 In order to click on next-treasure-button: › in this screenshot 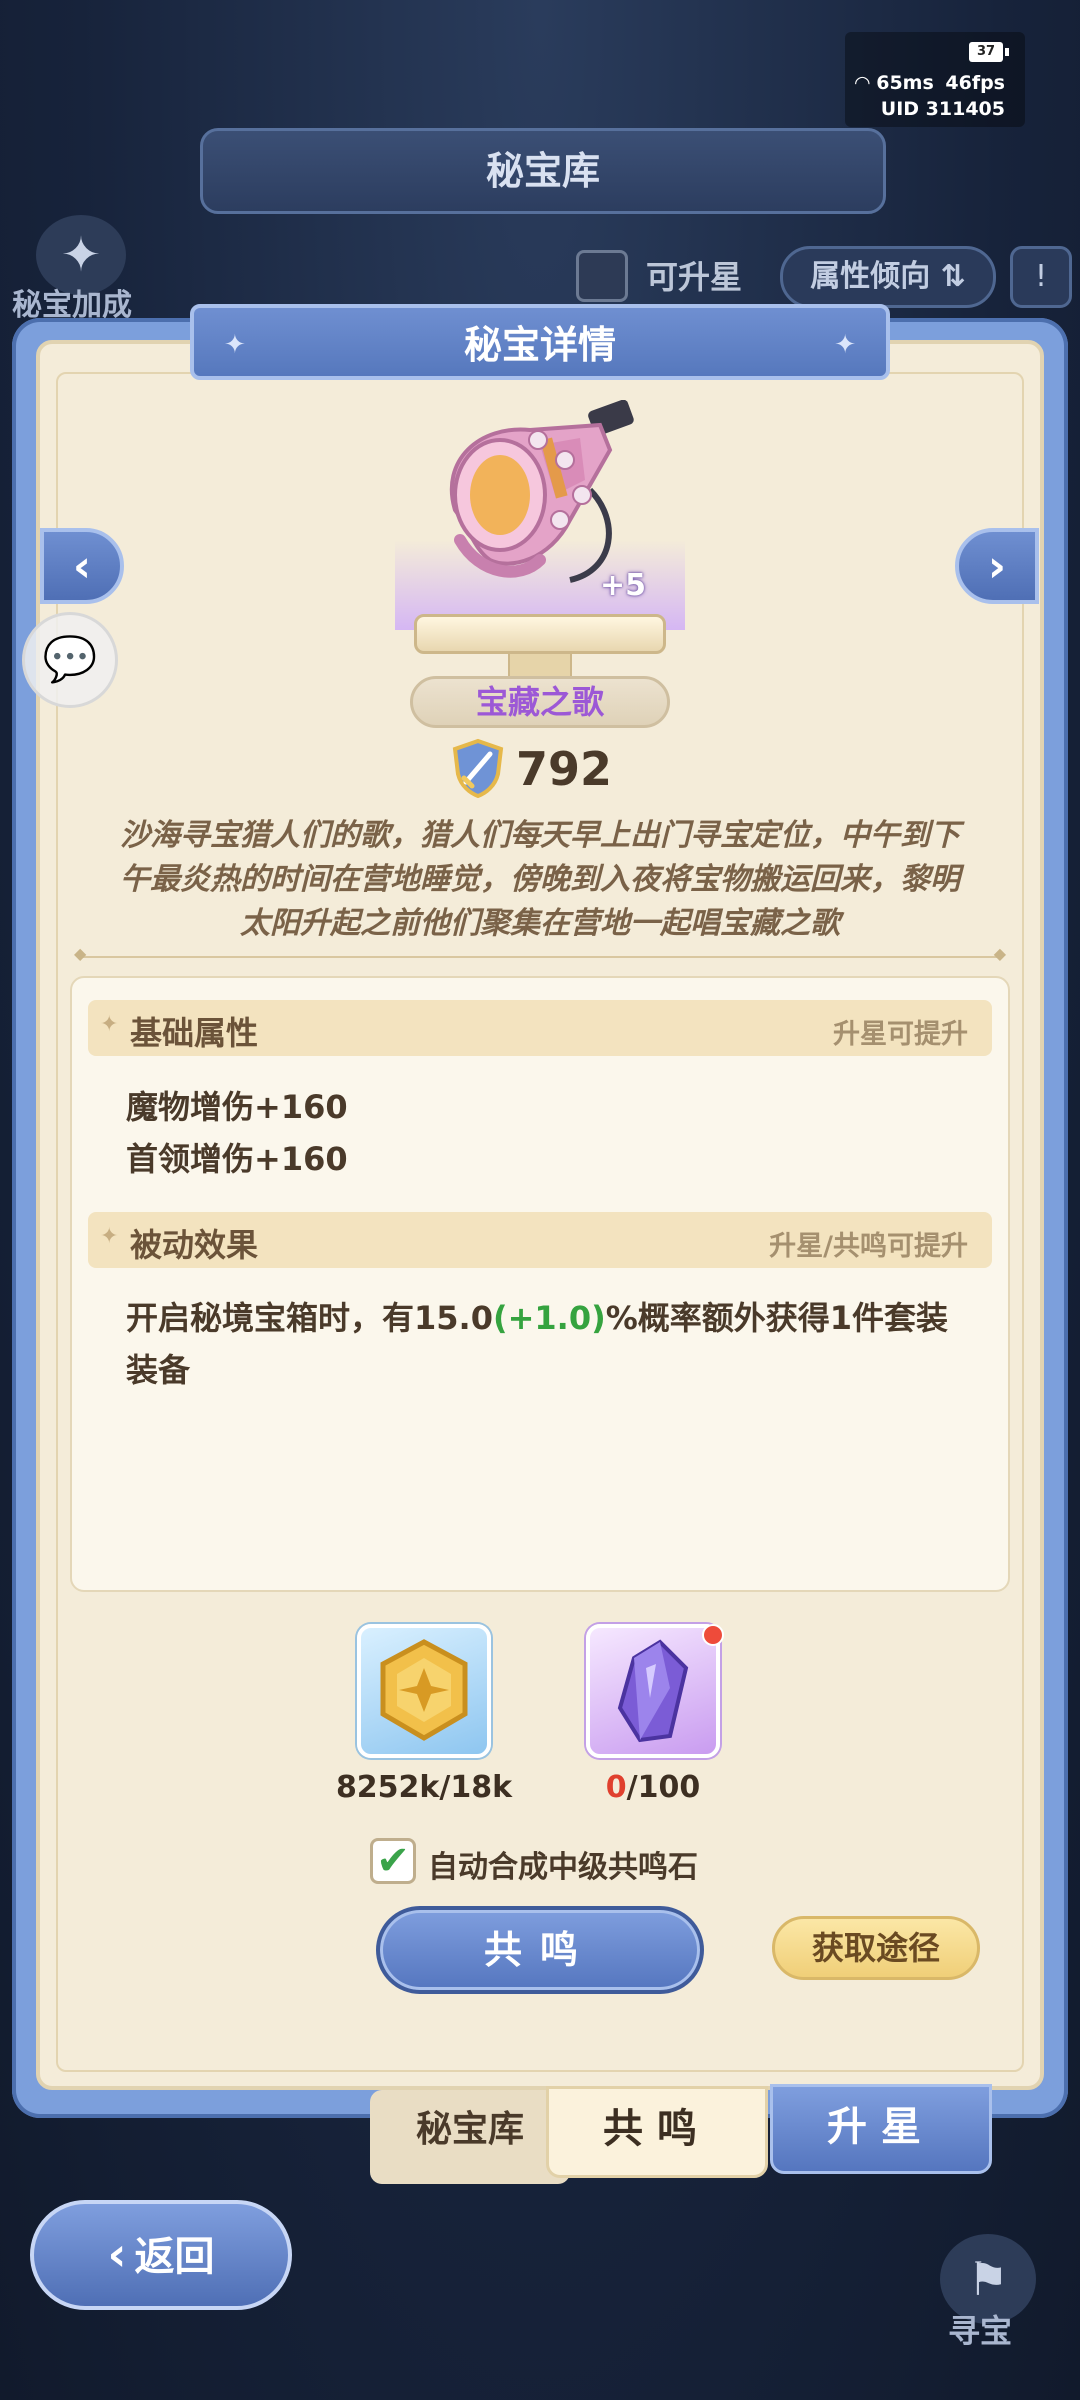, I will do `click(997, 566)`.